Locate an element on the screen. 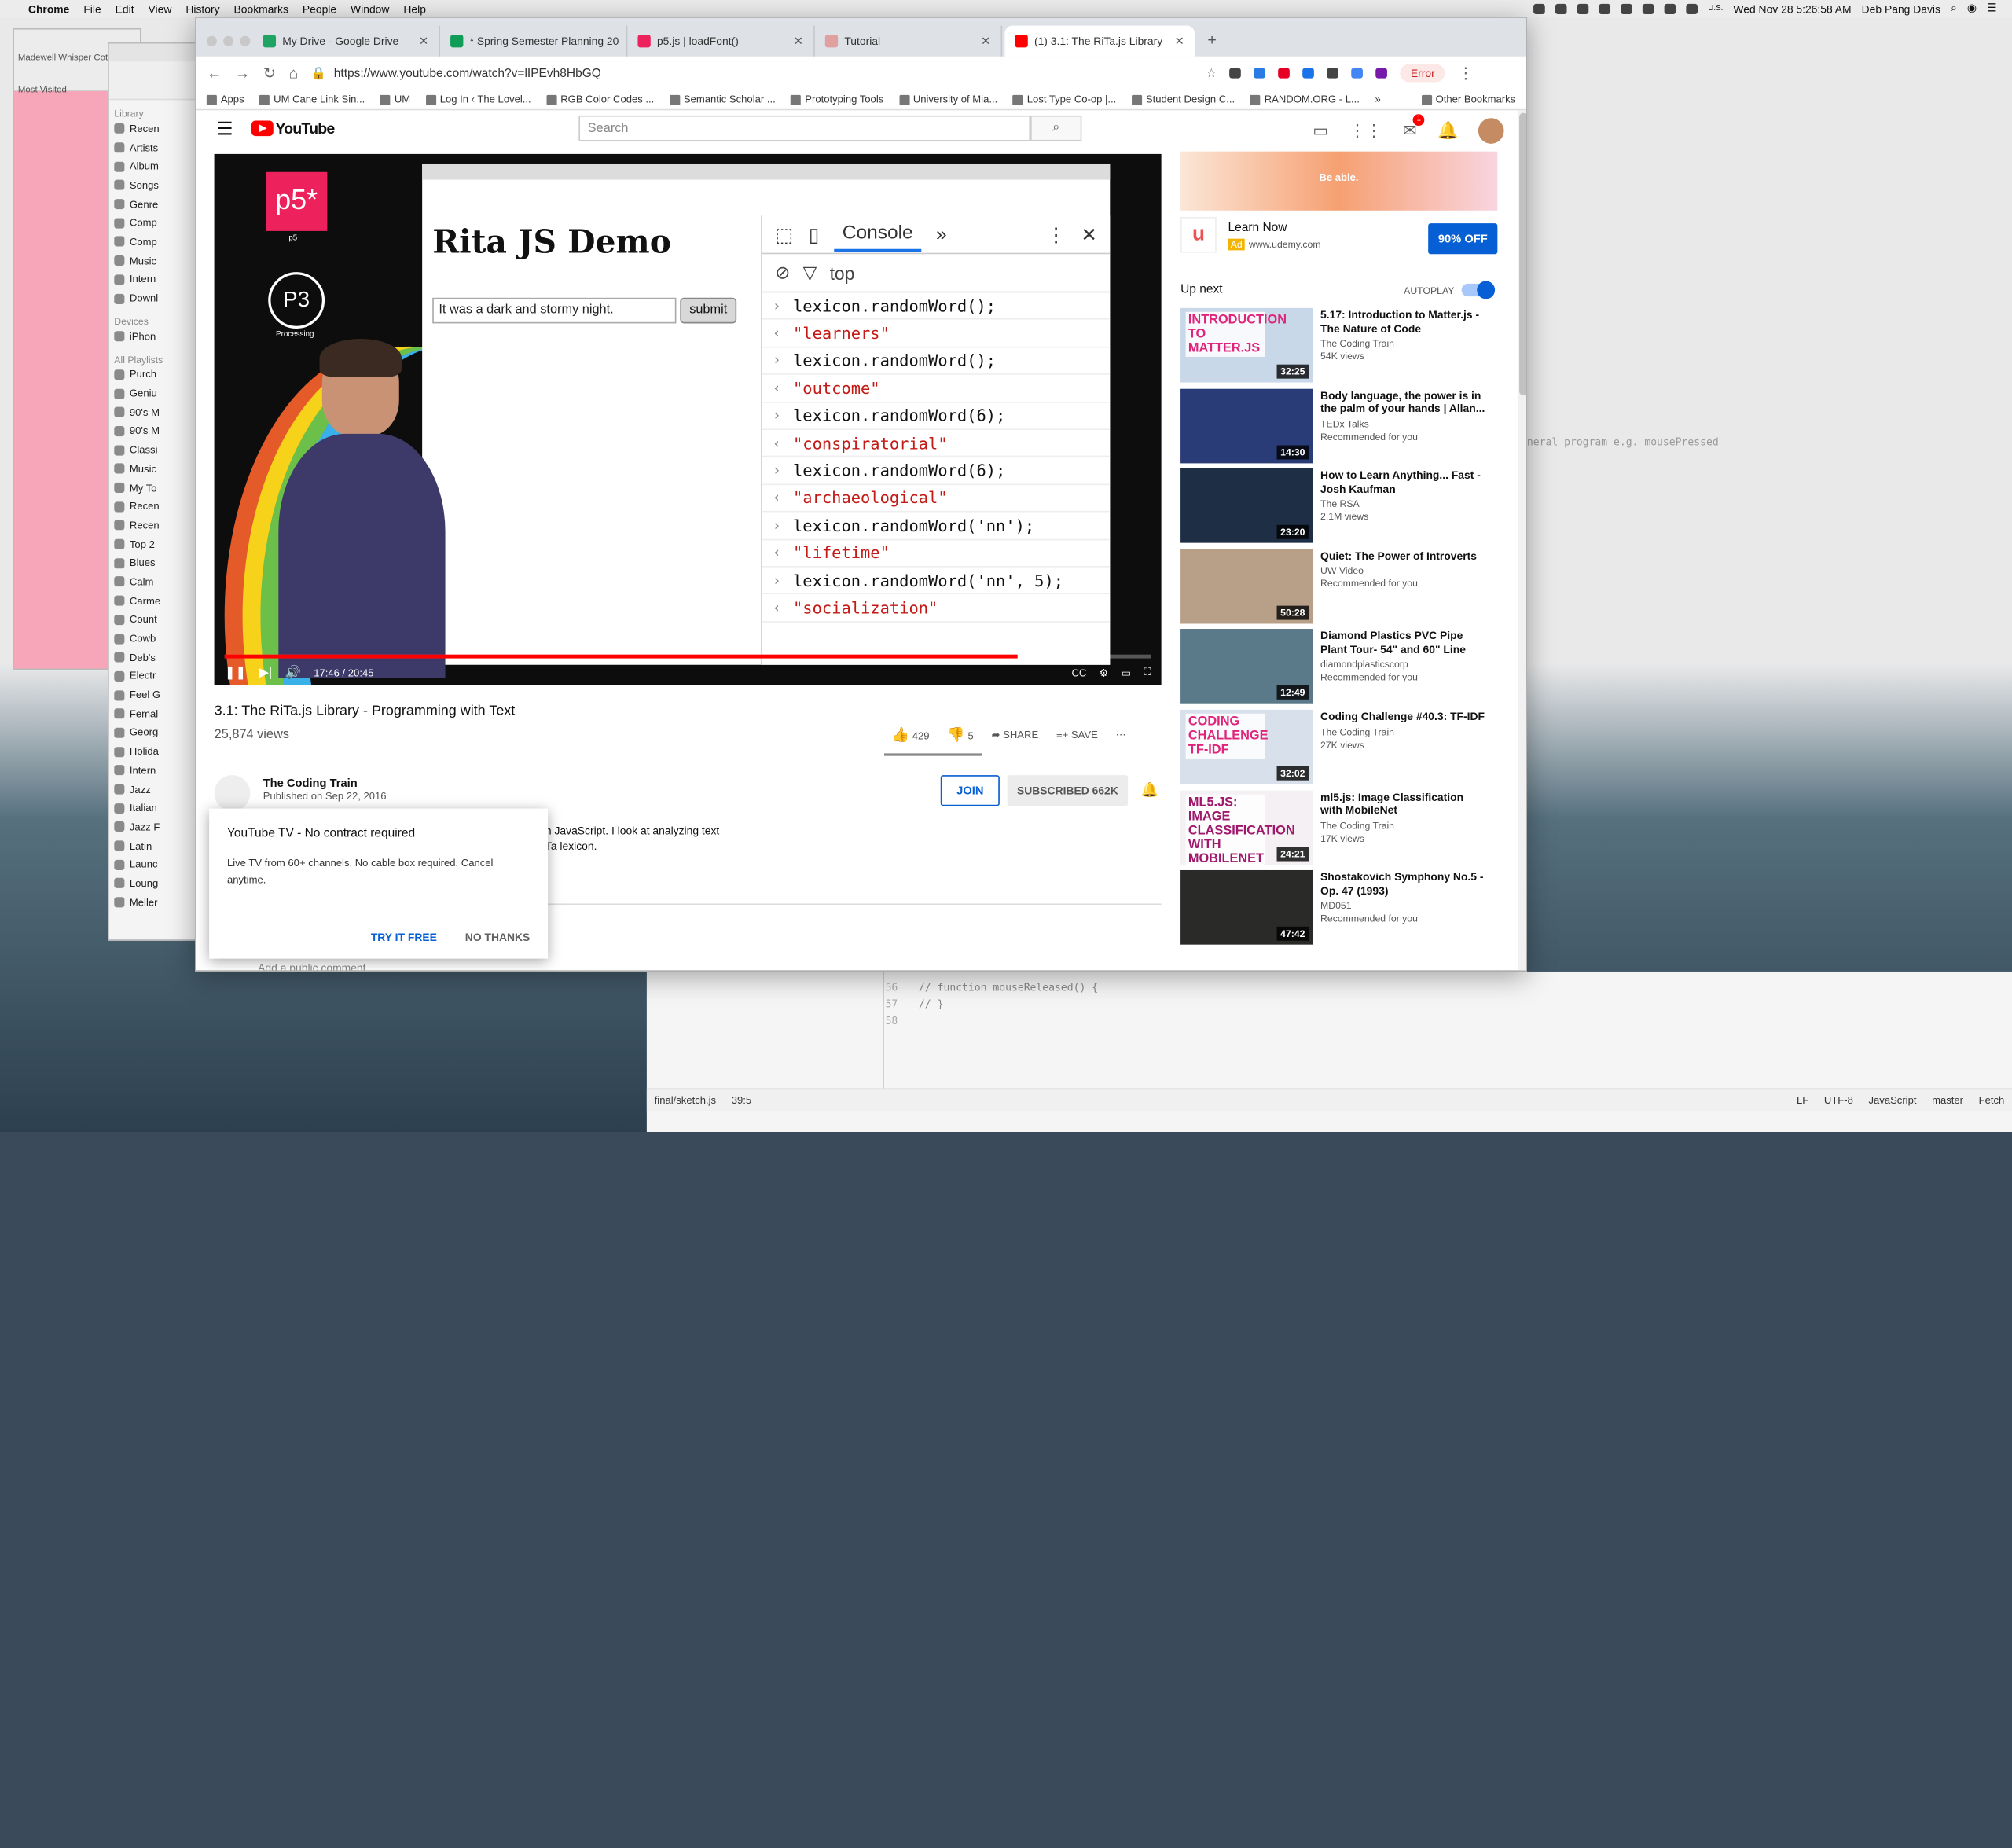 The width and height of the screenshot is (2012, 1848). volume-icon: 🔊 is located at coordinates (293, 673).